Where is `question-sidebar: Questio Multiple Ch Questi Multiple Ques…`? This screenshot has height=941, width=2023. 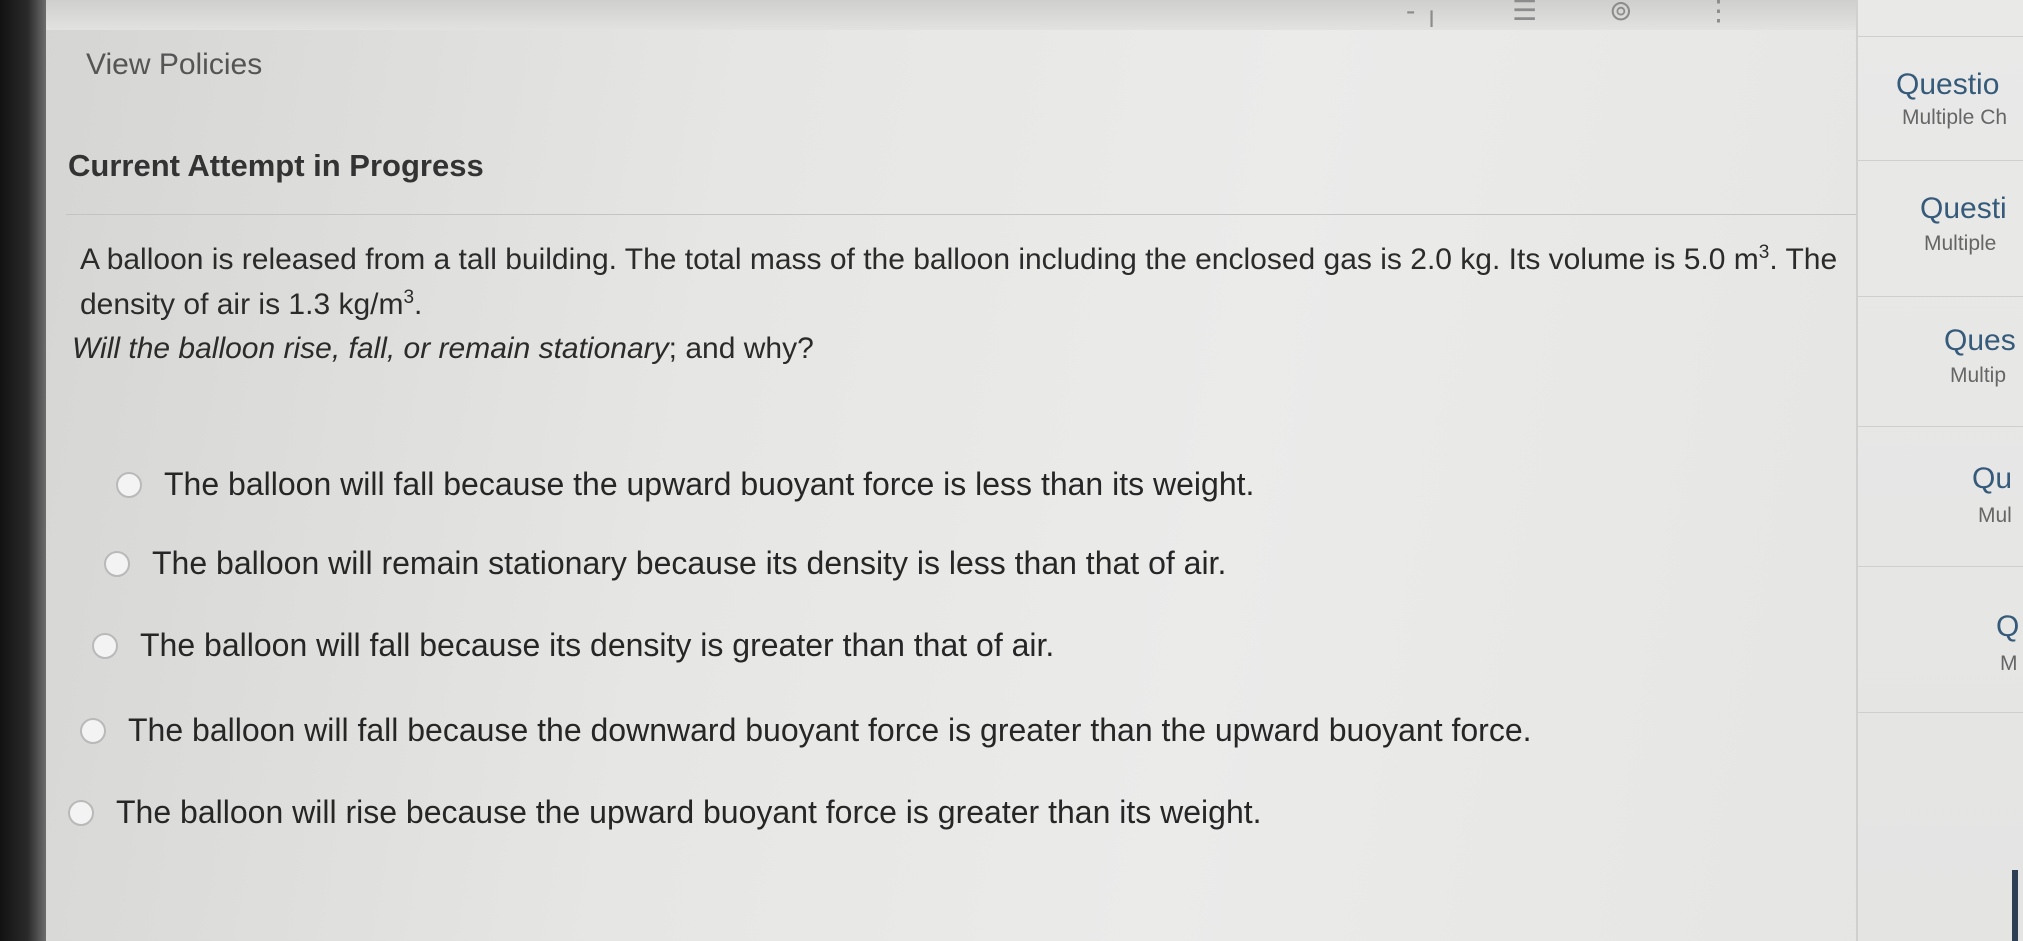 question-sidebar: Questio Multiple Ch Questi Multiple Ques… is located at coordinates (1939, 470).